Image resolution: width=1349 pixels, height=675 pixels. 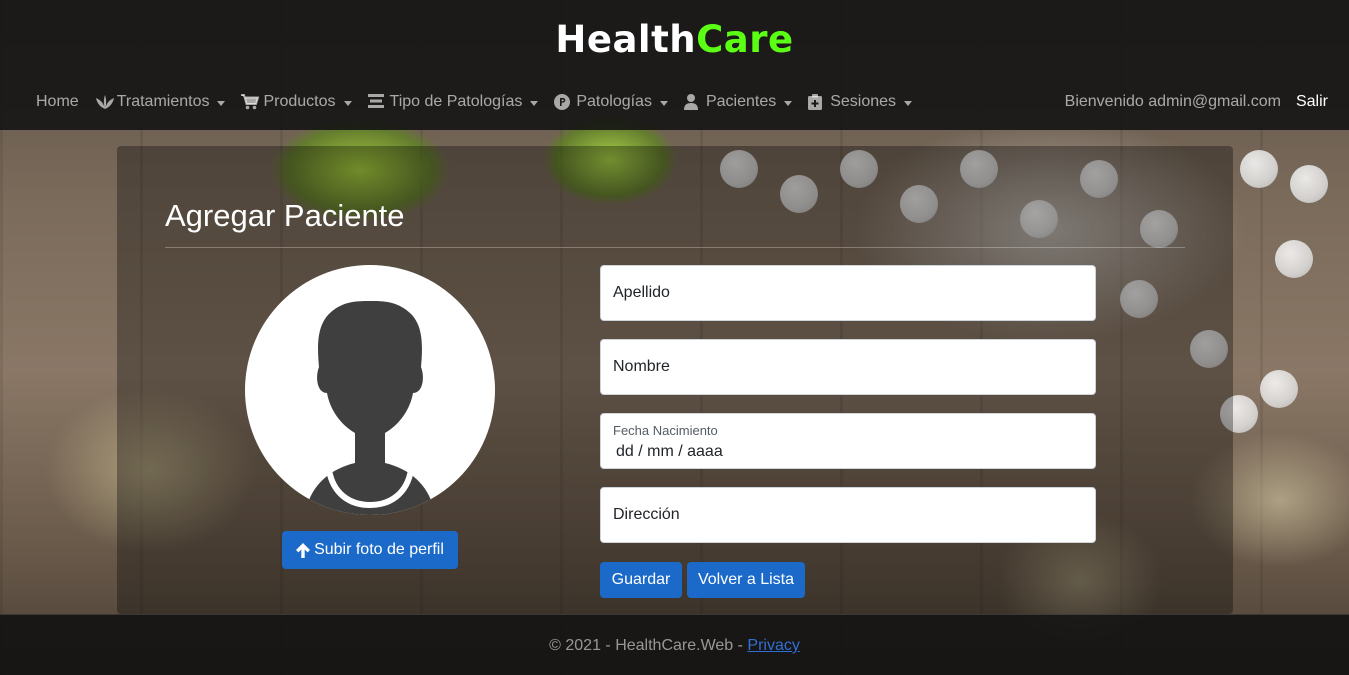 I want to click on first-name-input, so click(x=848, y=367).